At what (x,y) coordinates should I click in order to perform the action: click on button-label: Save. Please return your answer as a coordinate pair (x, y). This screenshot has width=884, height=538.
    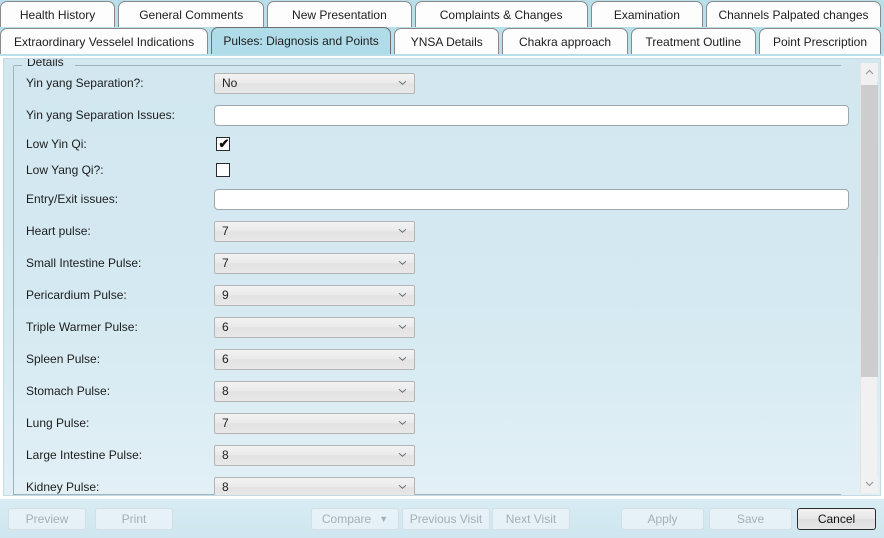
    Looking at the image, I should click on (750, 519).